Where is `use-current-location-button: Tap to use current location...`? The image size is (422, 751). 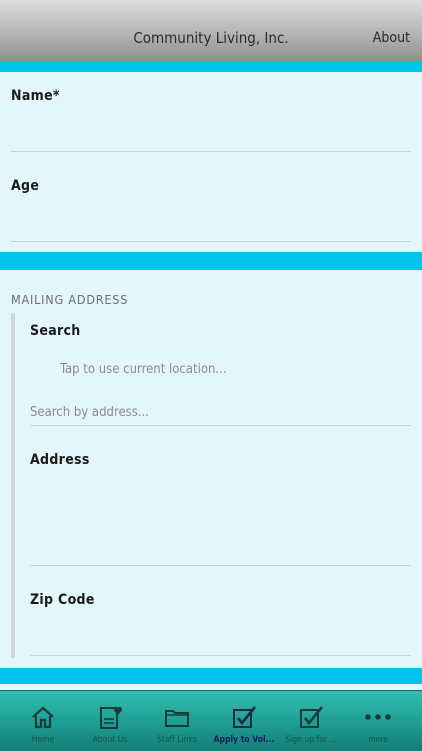
use-current-location-button: Tap to use current location... is located at coordinates (143, 369).